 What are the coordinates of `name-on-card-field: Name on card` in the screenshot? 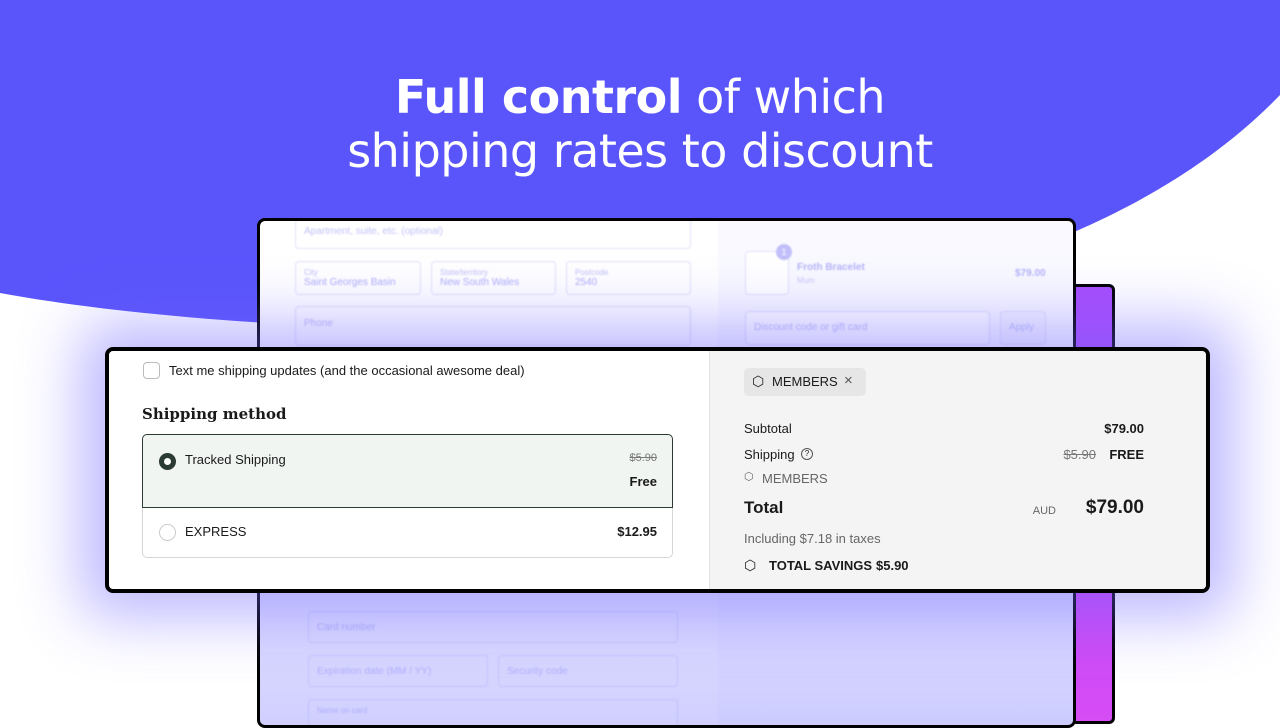 It's located at (493, 712).